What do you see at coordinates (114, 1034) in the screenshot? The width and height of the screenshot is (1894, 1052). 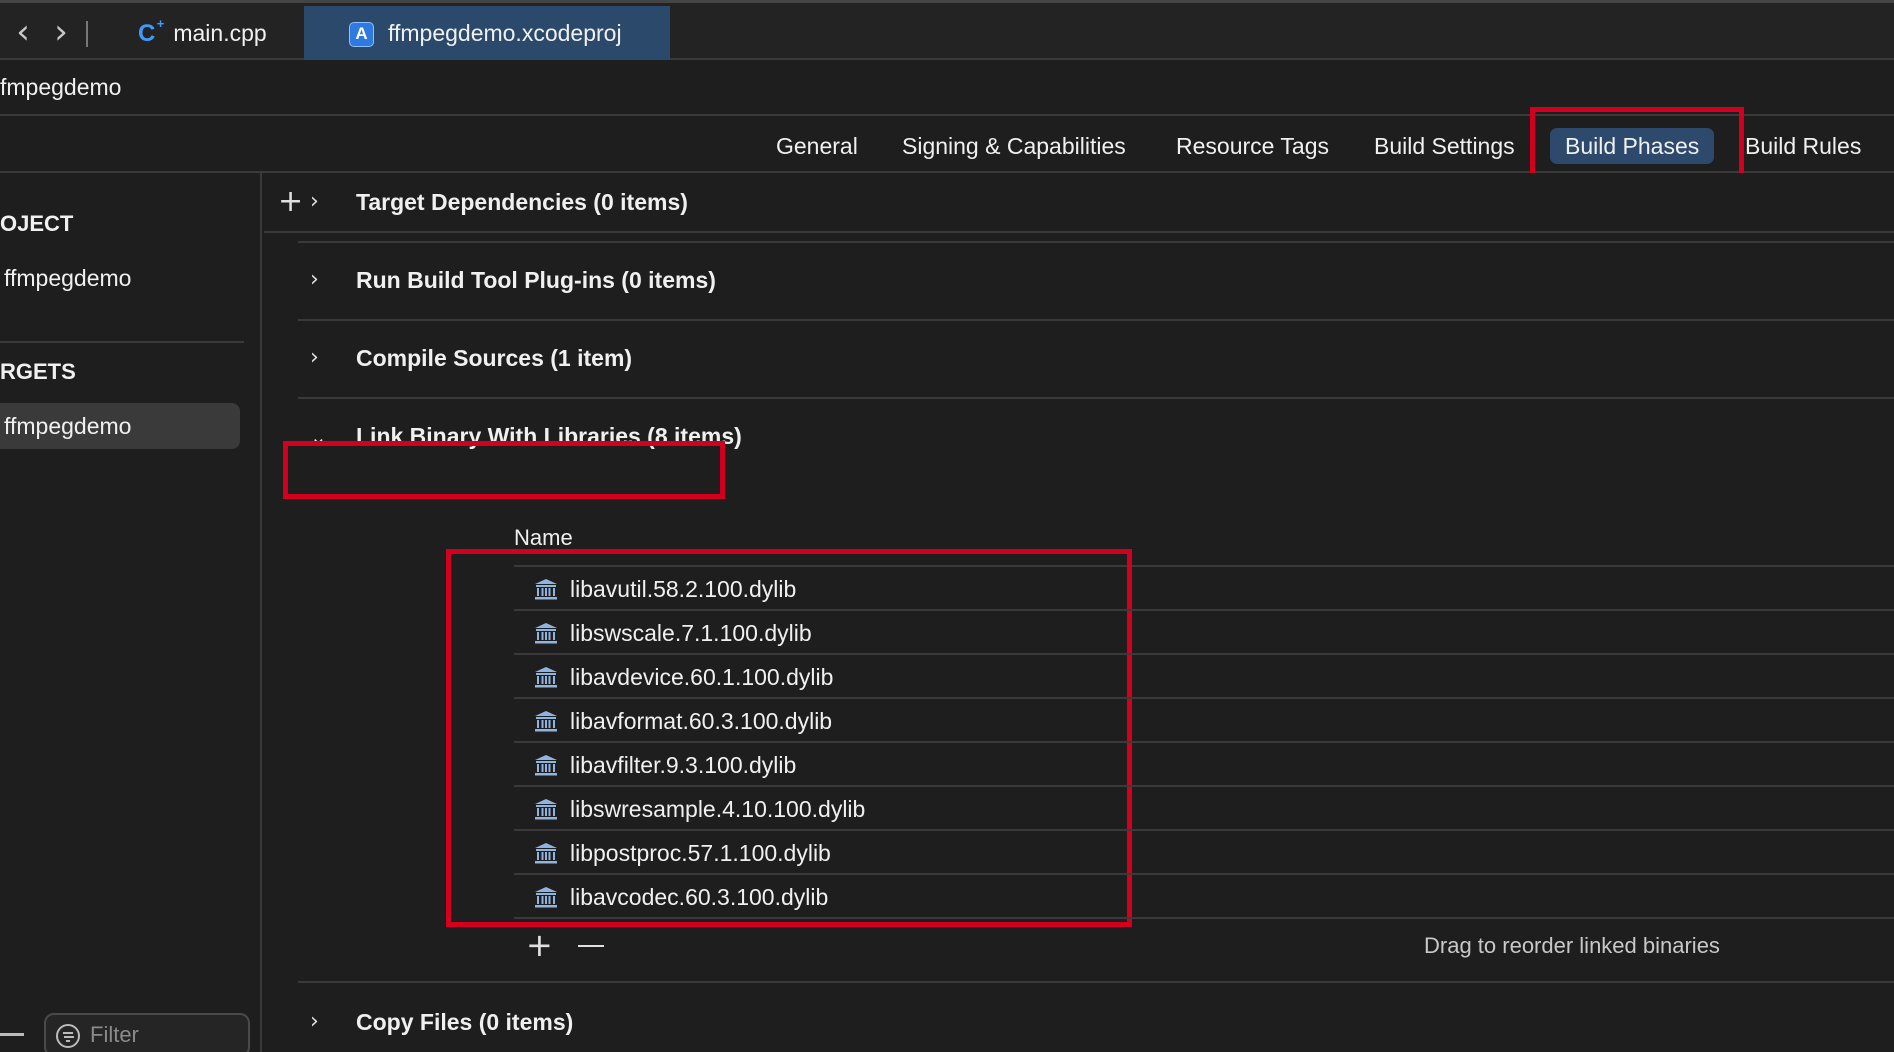 I see `filter-placeholder: Filter` at bounding box center [114, 1034].